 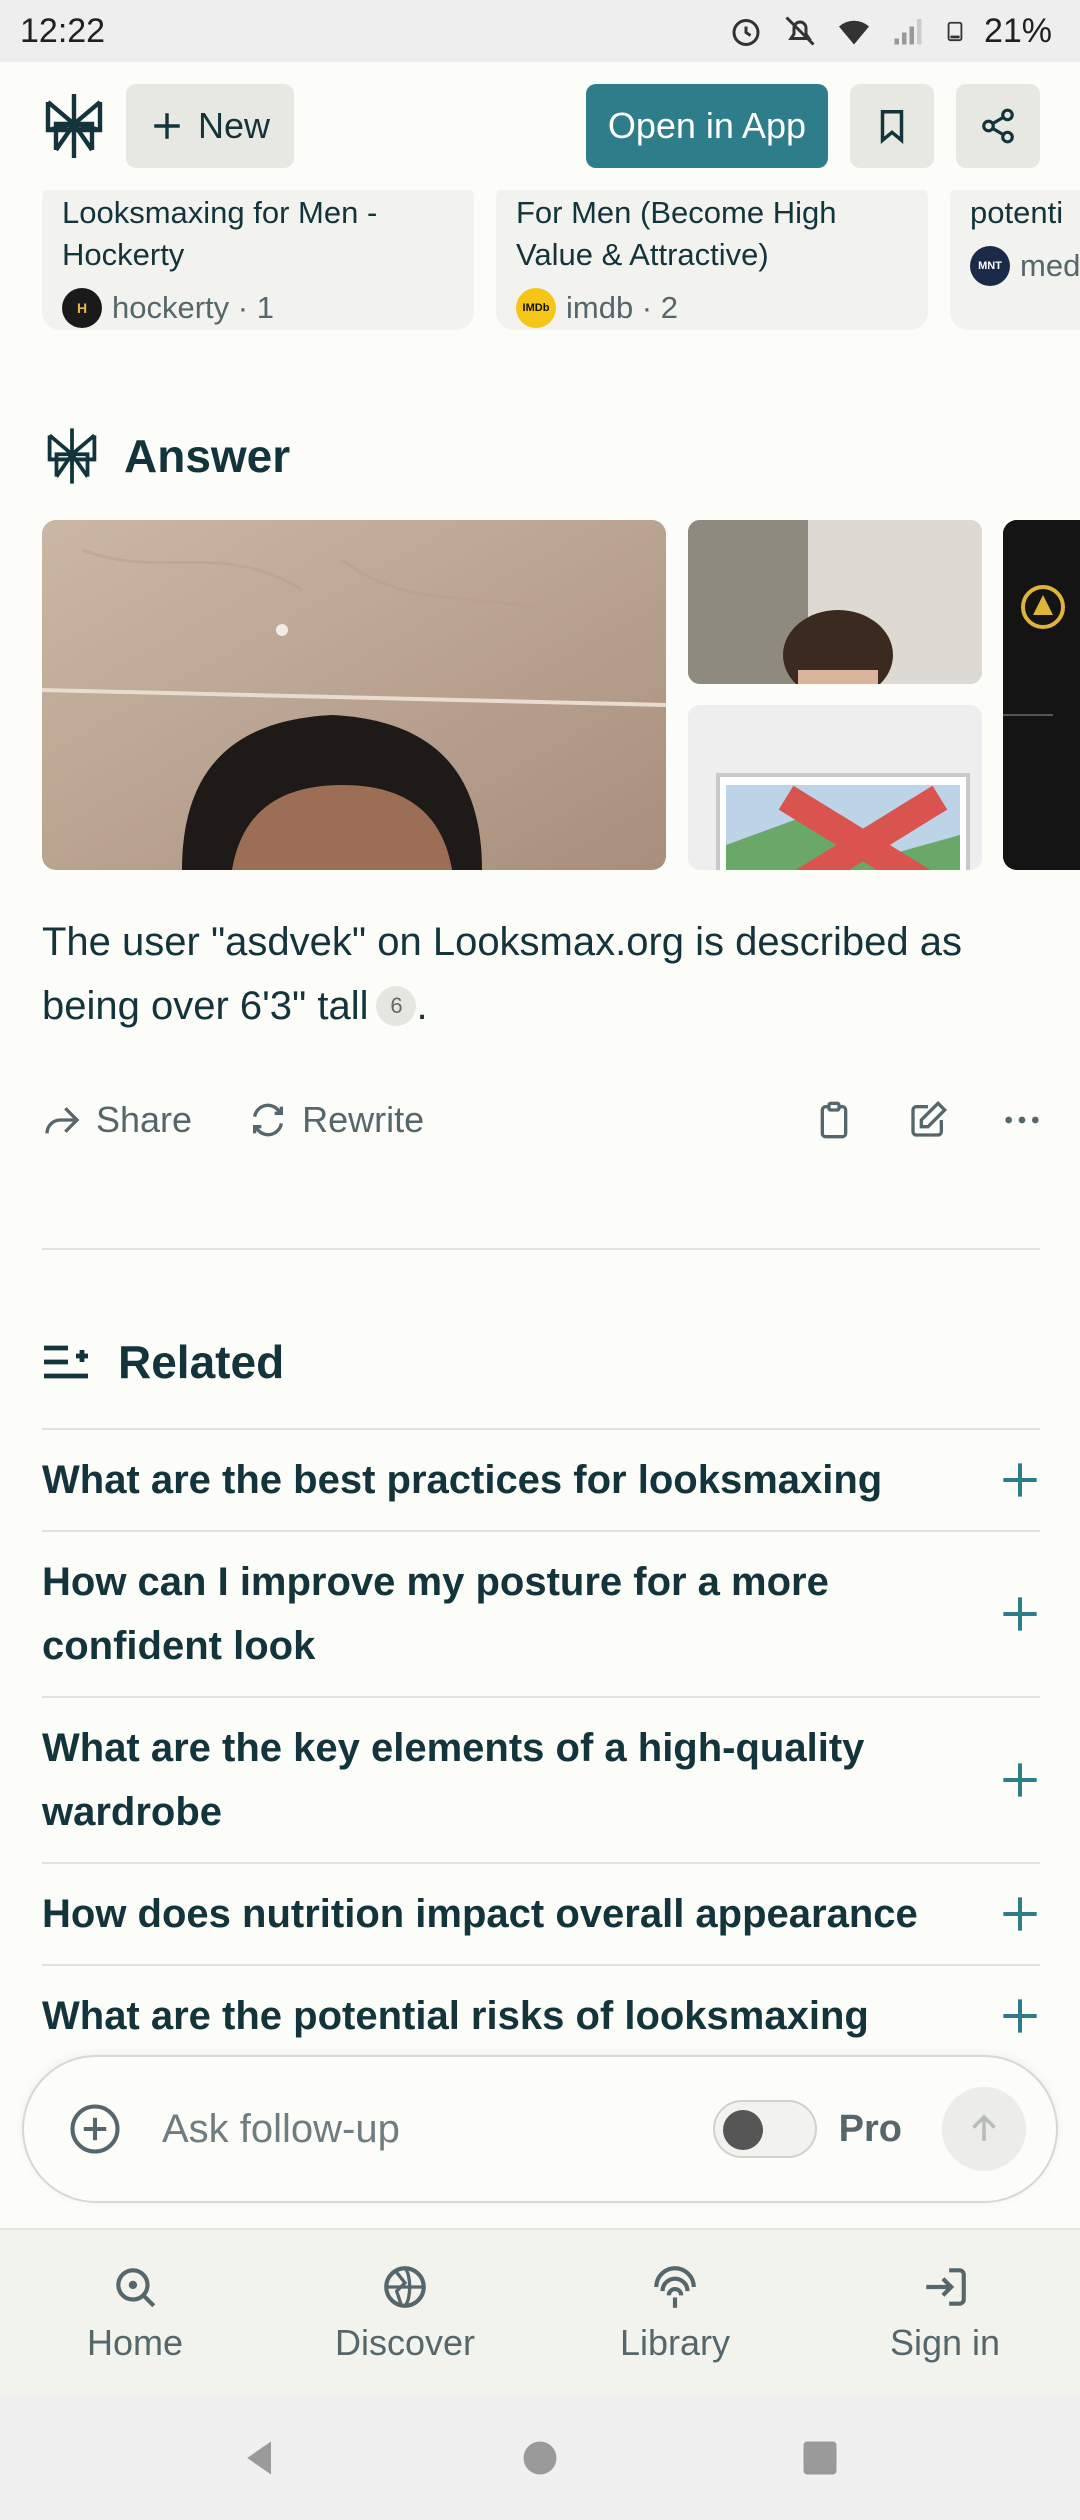 What do you see at coordinates (946, 2287) in the screenshot?
I see `sign-in-icon` at bounding box center [946, 2287].